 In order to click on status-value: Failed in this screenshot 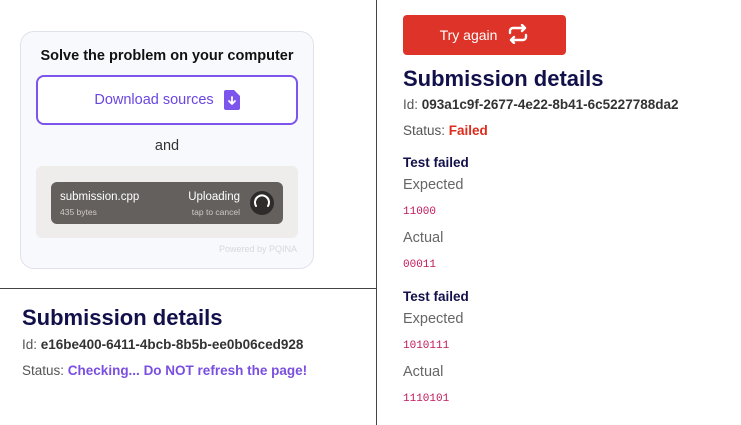, I will do `click(468, 130)`.